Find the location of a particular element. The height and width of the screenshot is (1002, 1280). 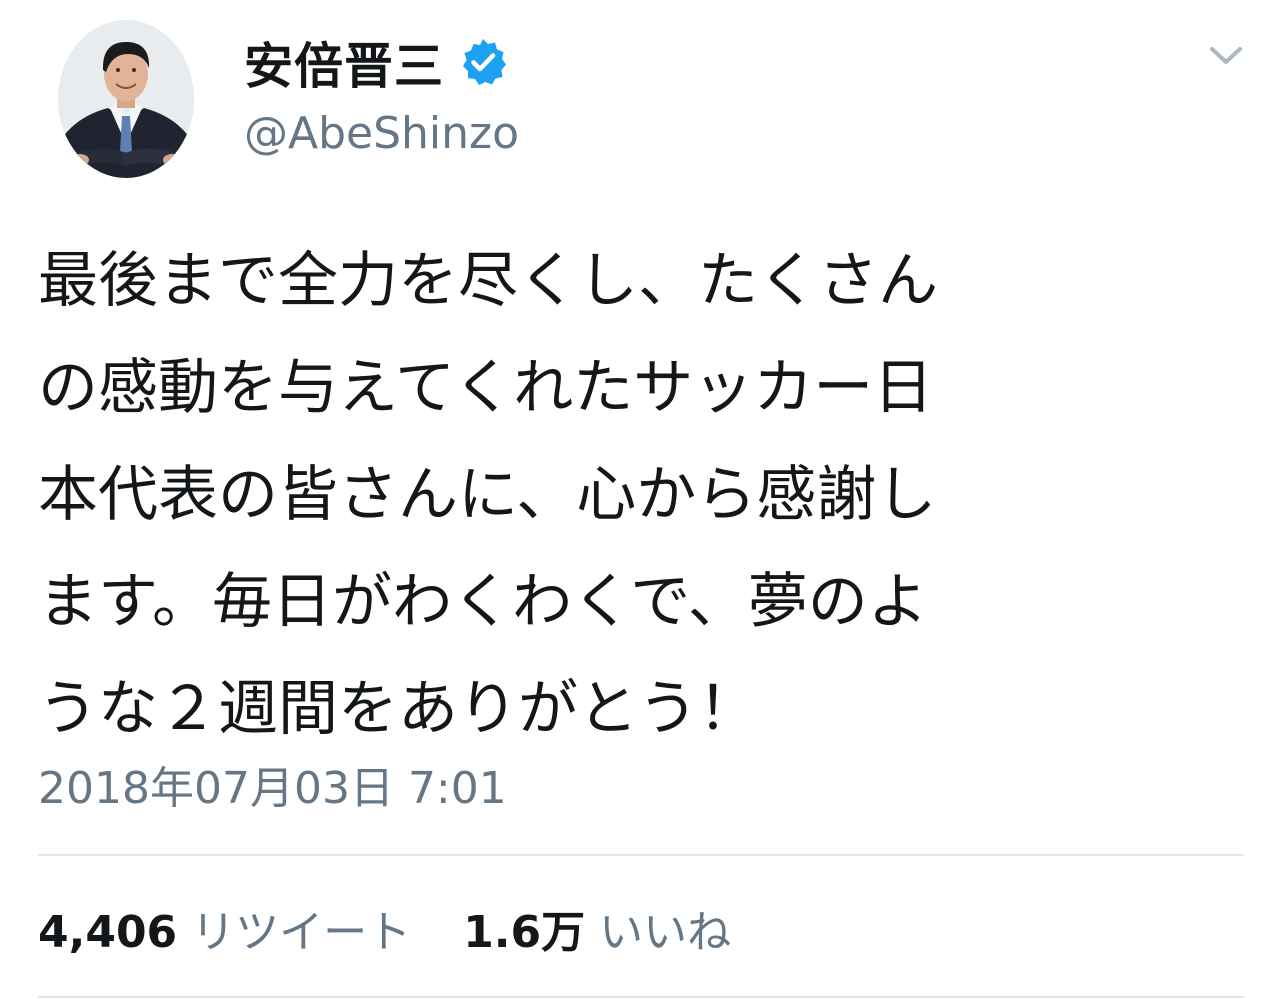

tweet-text-line: 本代表の皆さんに、心から感謝し is located at coordinates (487, 495).